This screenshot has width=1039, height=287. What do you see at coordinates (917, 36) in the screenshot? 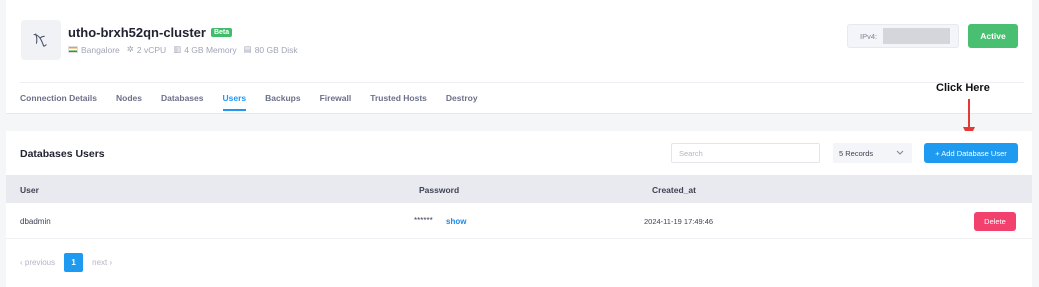
I see `ipv4-value-redacted` at bounding box center [917, 36].